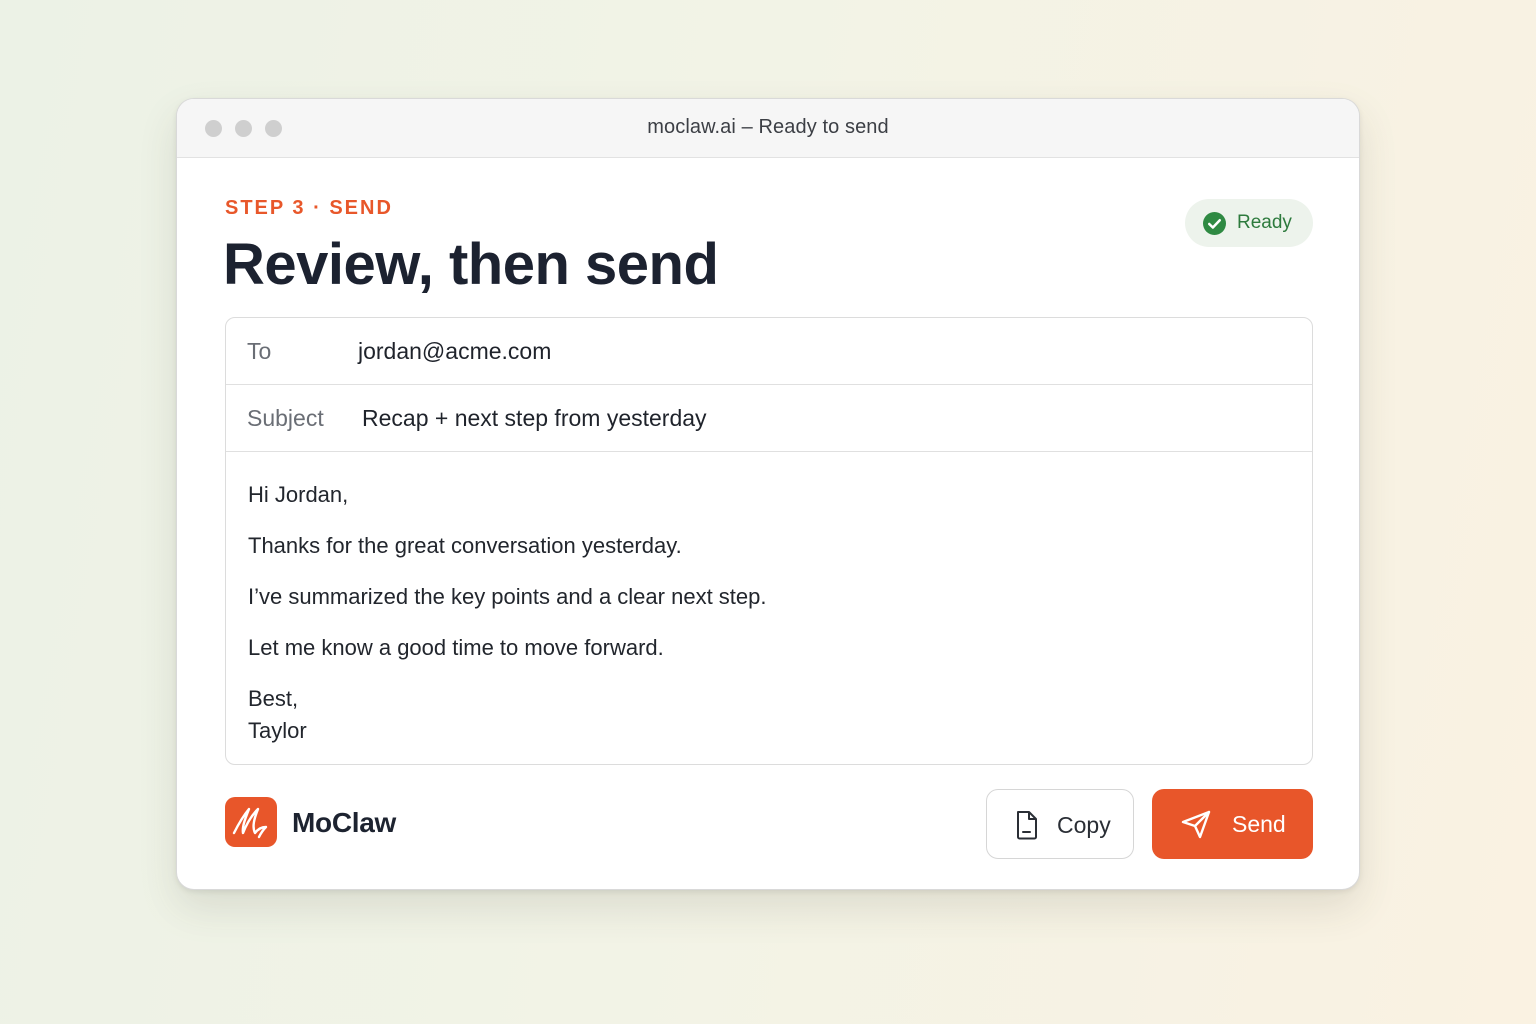 Image resolution: width=1536 pixels, height=1024 pixels. Describe the element at coordinates (769, 351) in the screenshot. I see `to-field: To jordan@acme.com` at that location.